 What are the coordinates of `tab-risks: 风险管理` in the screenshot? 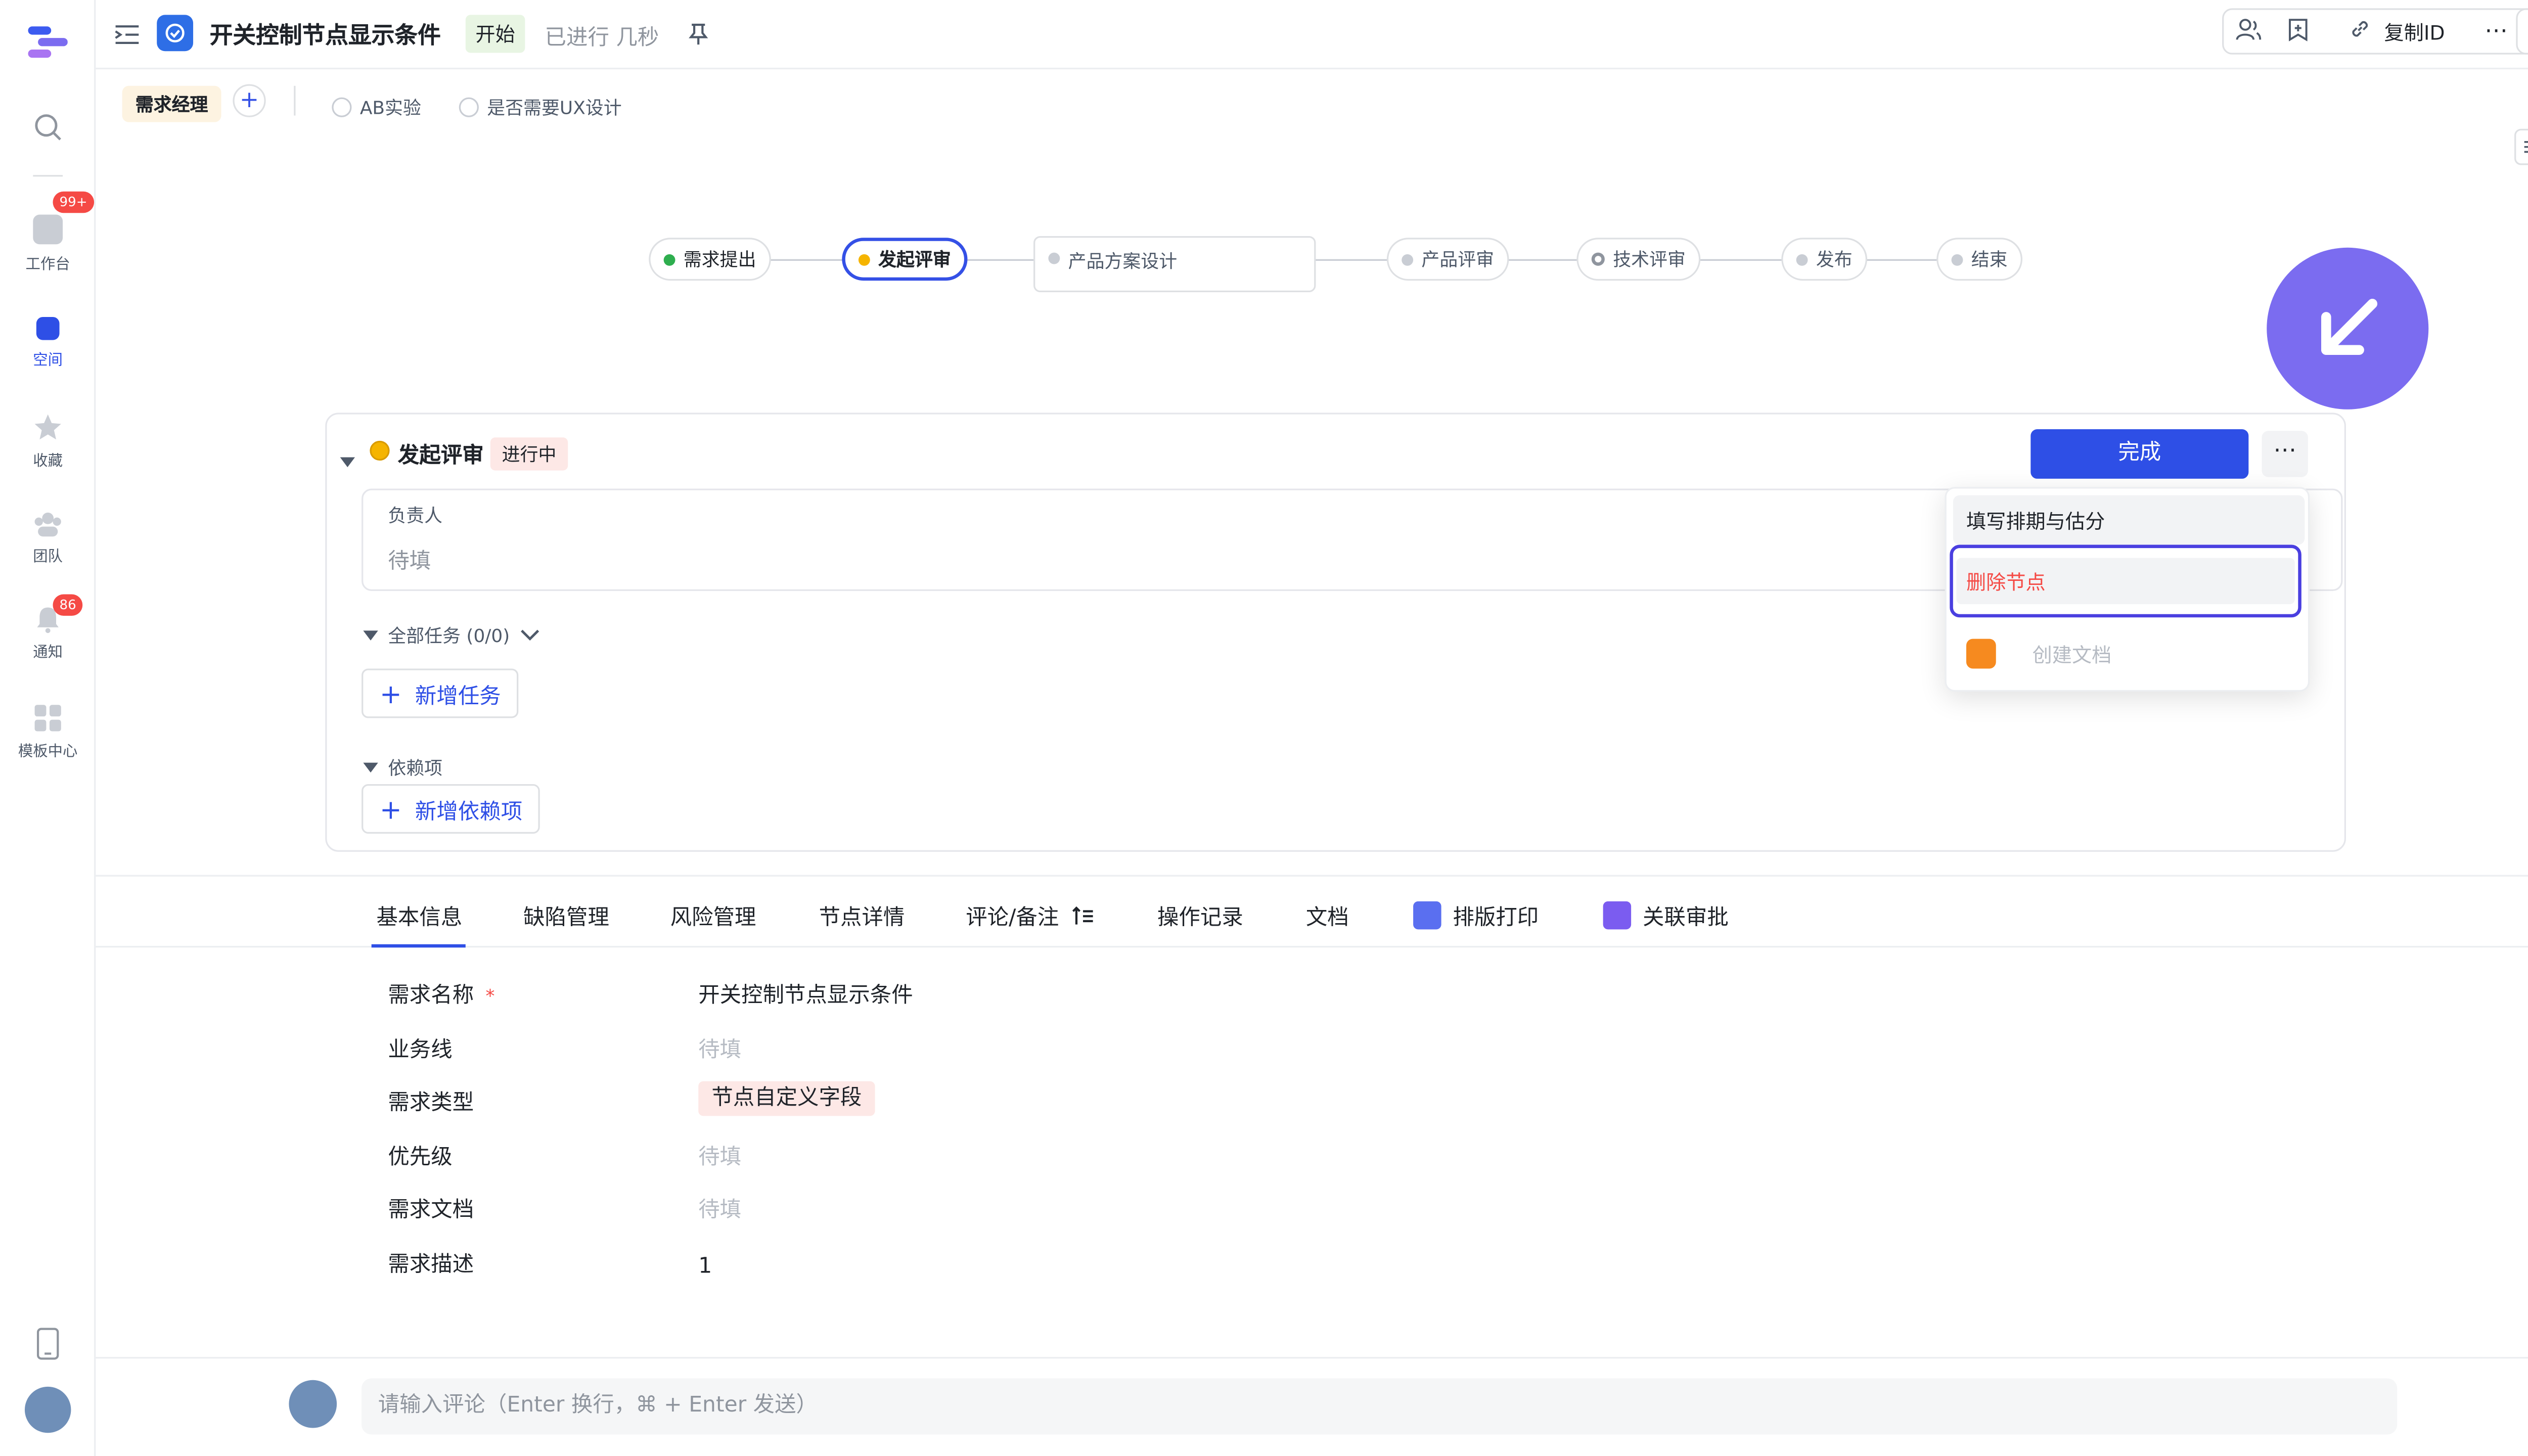 It's located at (713, 915).